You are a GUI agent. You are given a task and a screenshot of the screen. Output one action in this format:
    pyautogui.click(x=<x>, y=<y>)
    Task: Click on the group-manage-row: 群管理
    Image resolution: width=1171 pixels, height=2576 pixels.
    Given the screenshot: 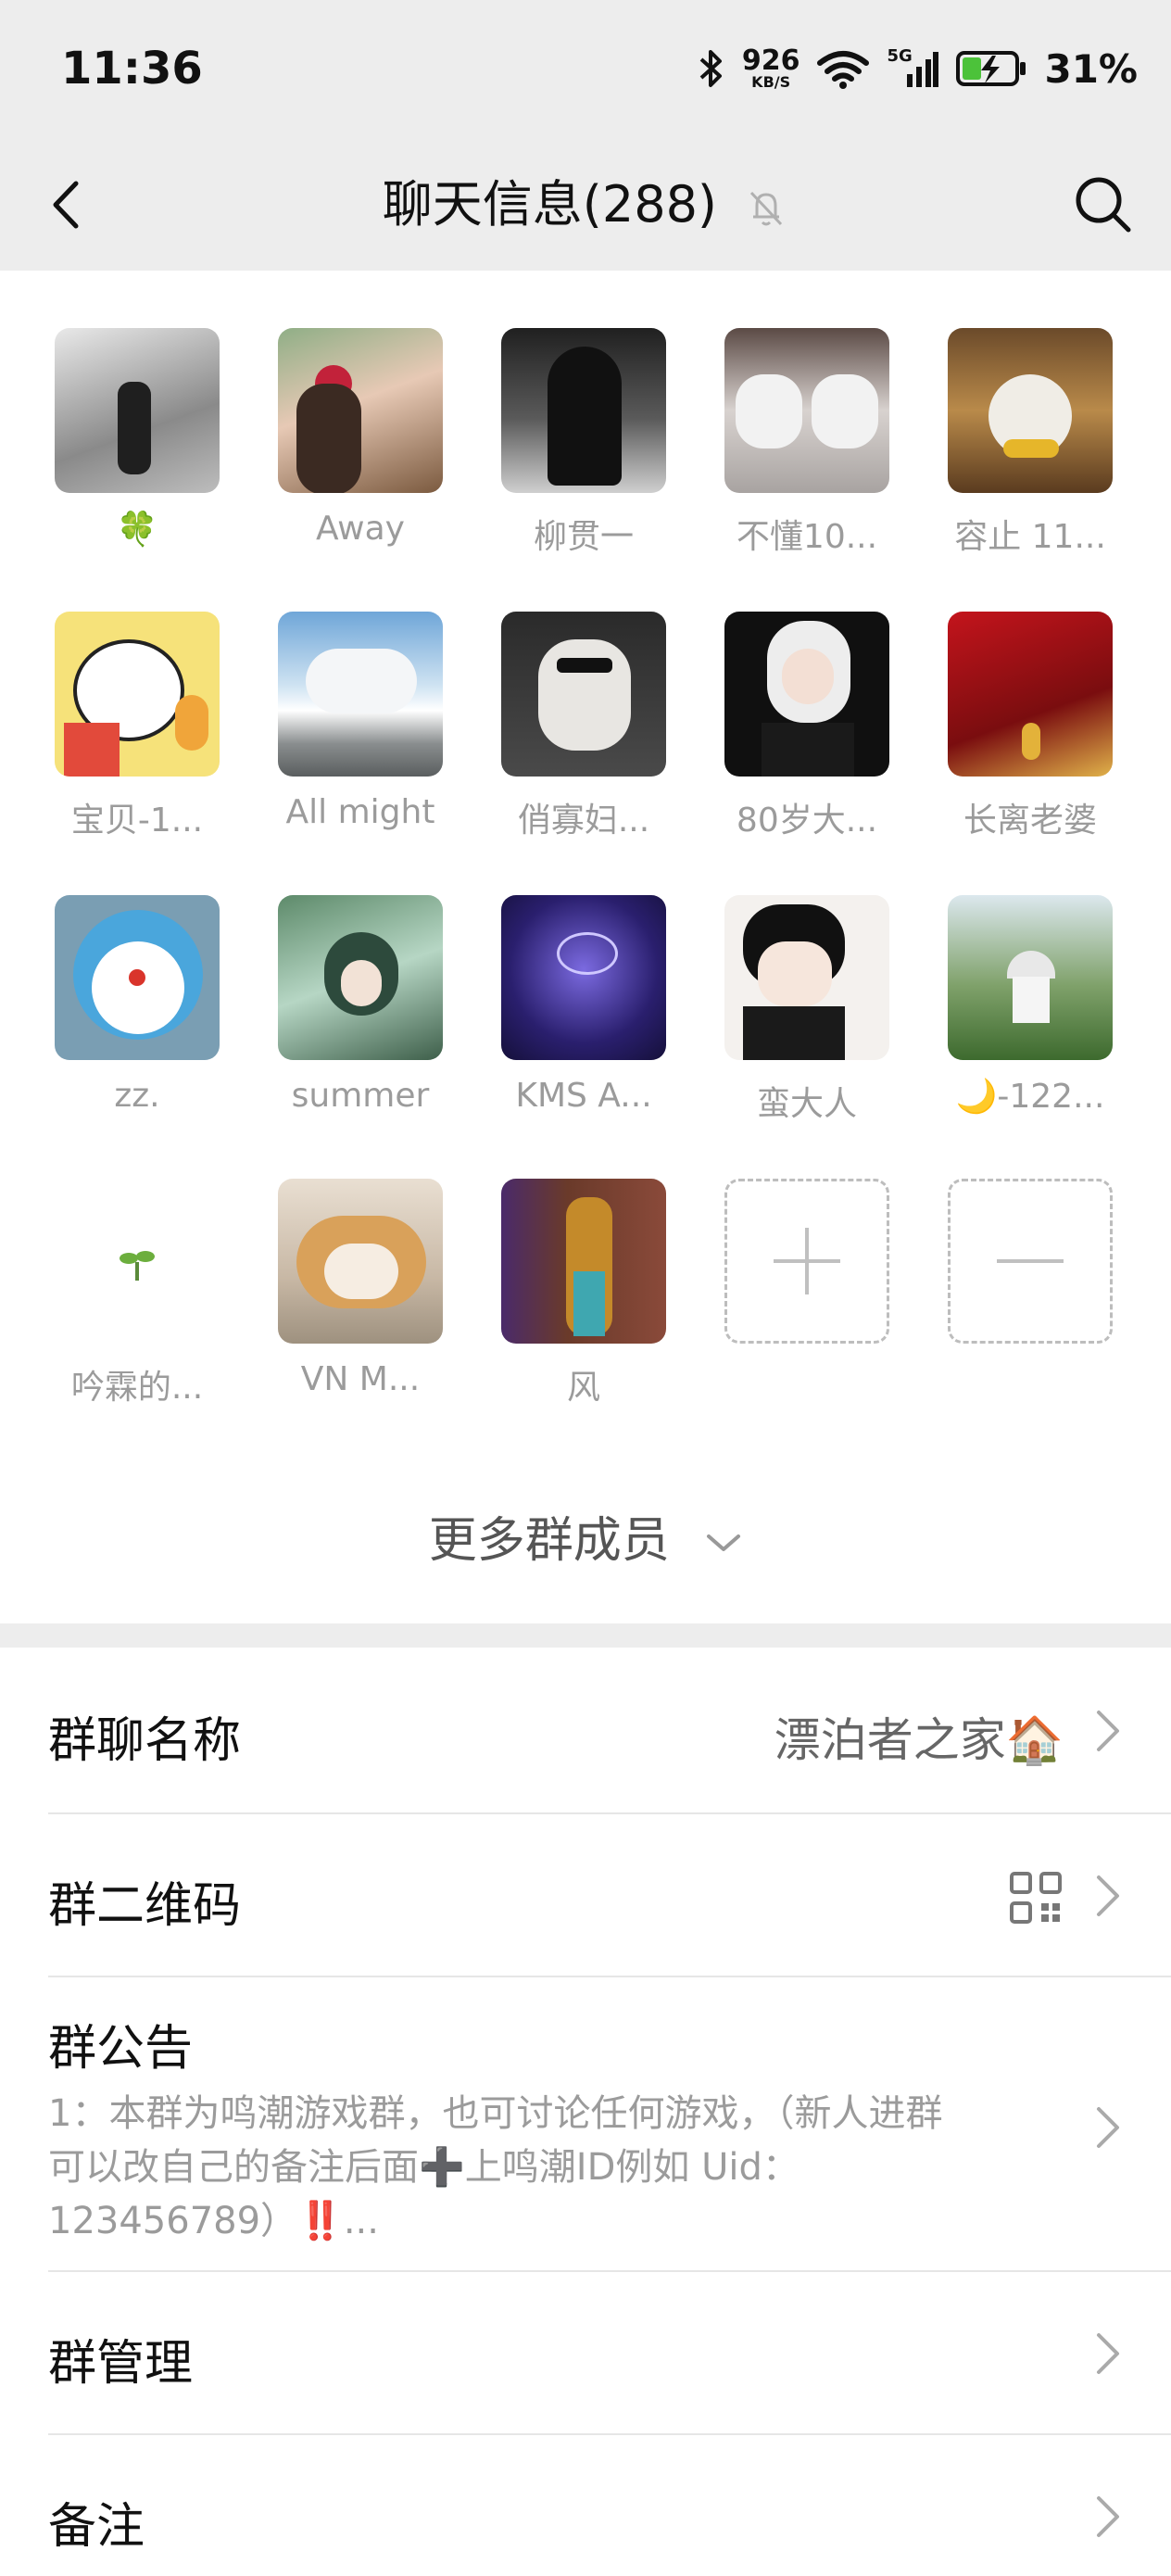 What is the action you would take?
    pyautogui.click(x=585, y=2354)
    